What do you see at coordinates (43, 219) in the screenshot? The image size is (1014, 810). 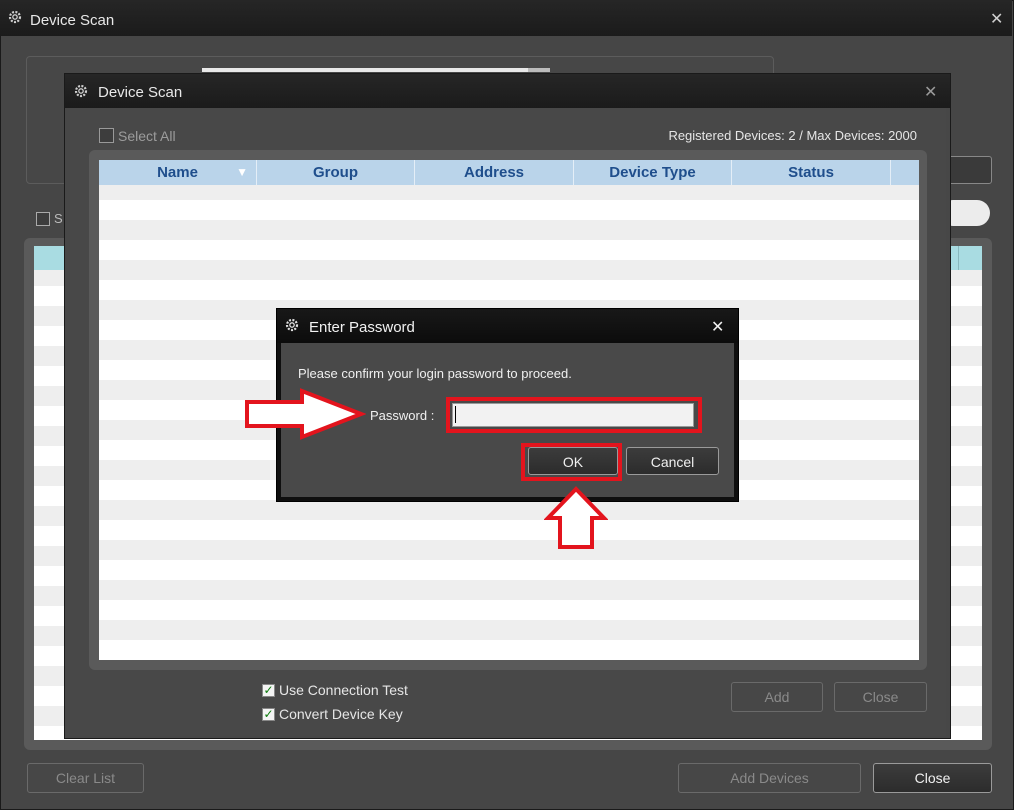 I see `outer-select-checkbox` at bounding box center [43, 219].